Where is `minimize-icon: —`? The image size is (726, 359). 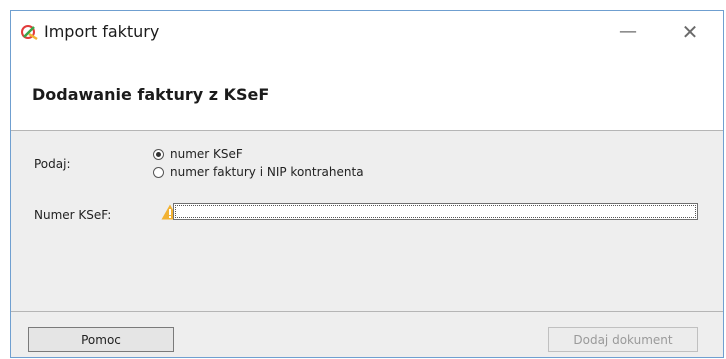 minimize-icon: — is located at coordinates (628, 31).